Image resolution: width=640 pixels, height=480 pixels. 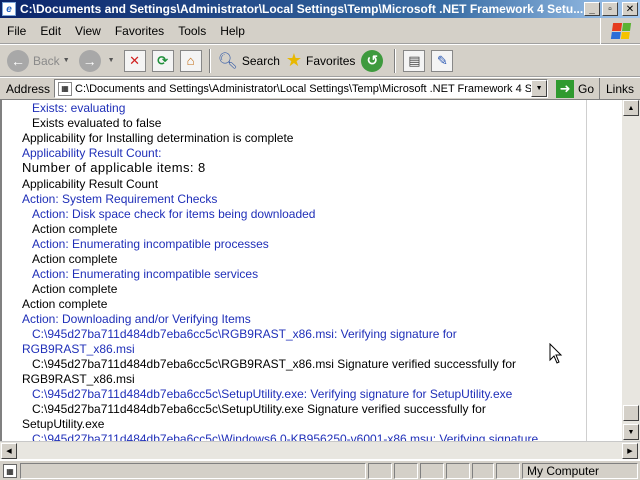 I want to click on scroll-up-icon: ▲, so click(x=631, y=108).